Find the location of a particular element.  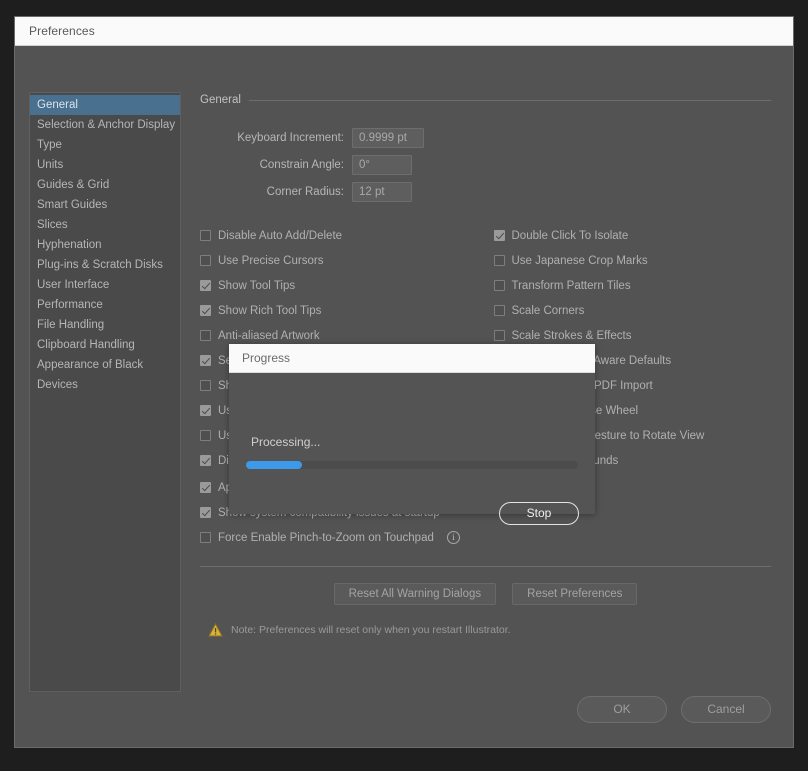

checkbox-label: Use Precise Cursors is located at coordinates (271, 260).